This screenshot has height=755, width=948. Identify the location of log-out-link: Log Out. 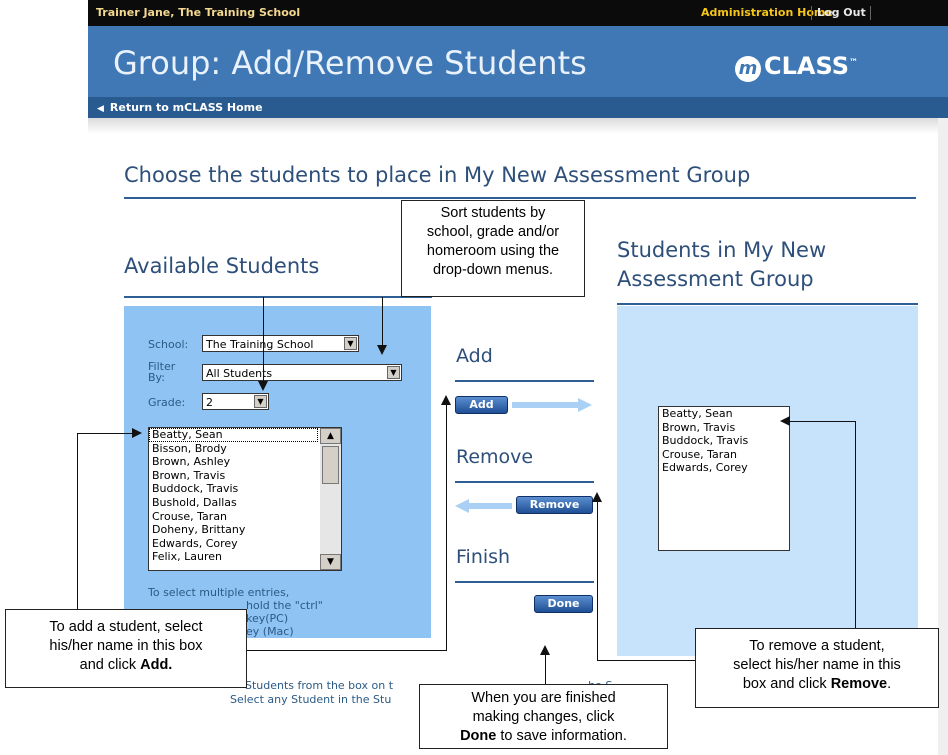
(841, 12).